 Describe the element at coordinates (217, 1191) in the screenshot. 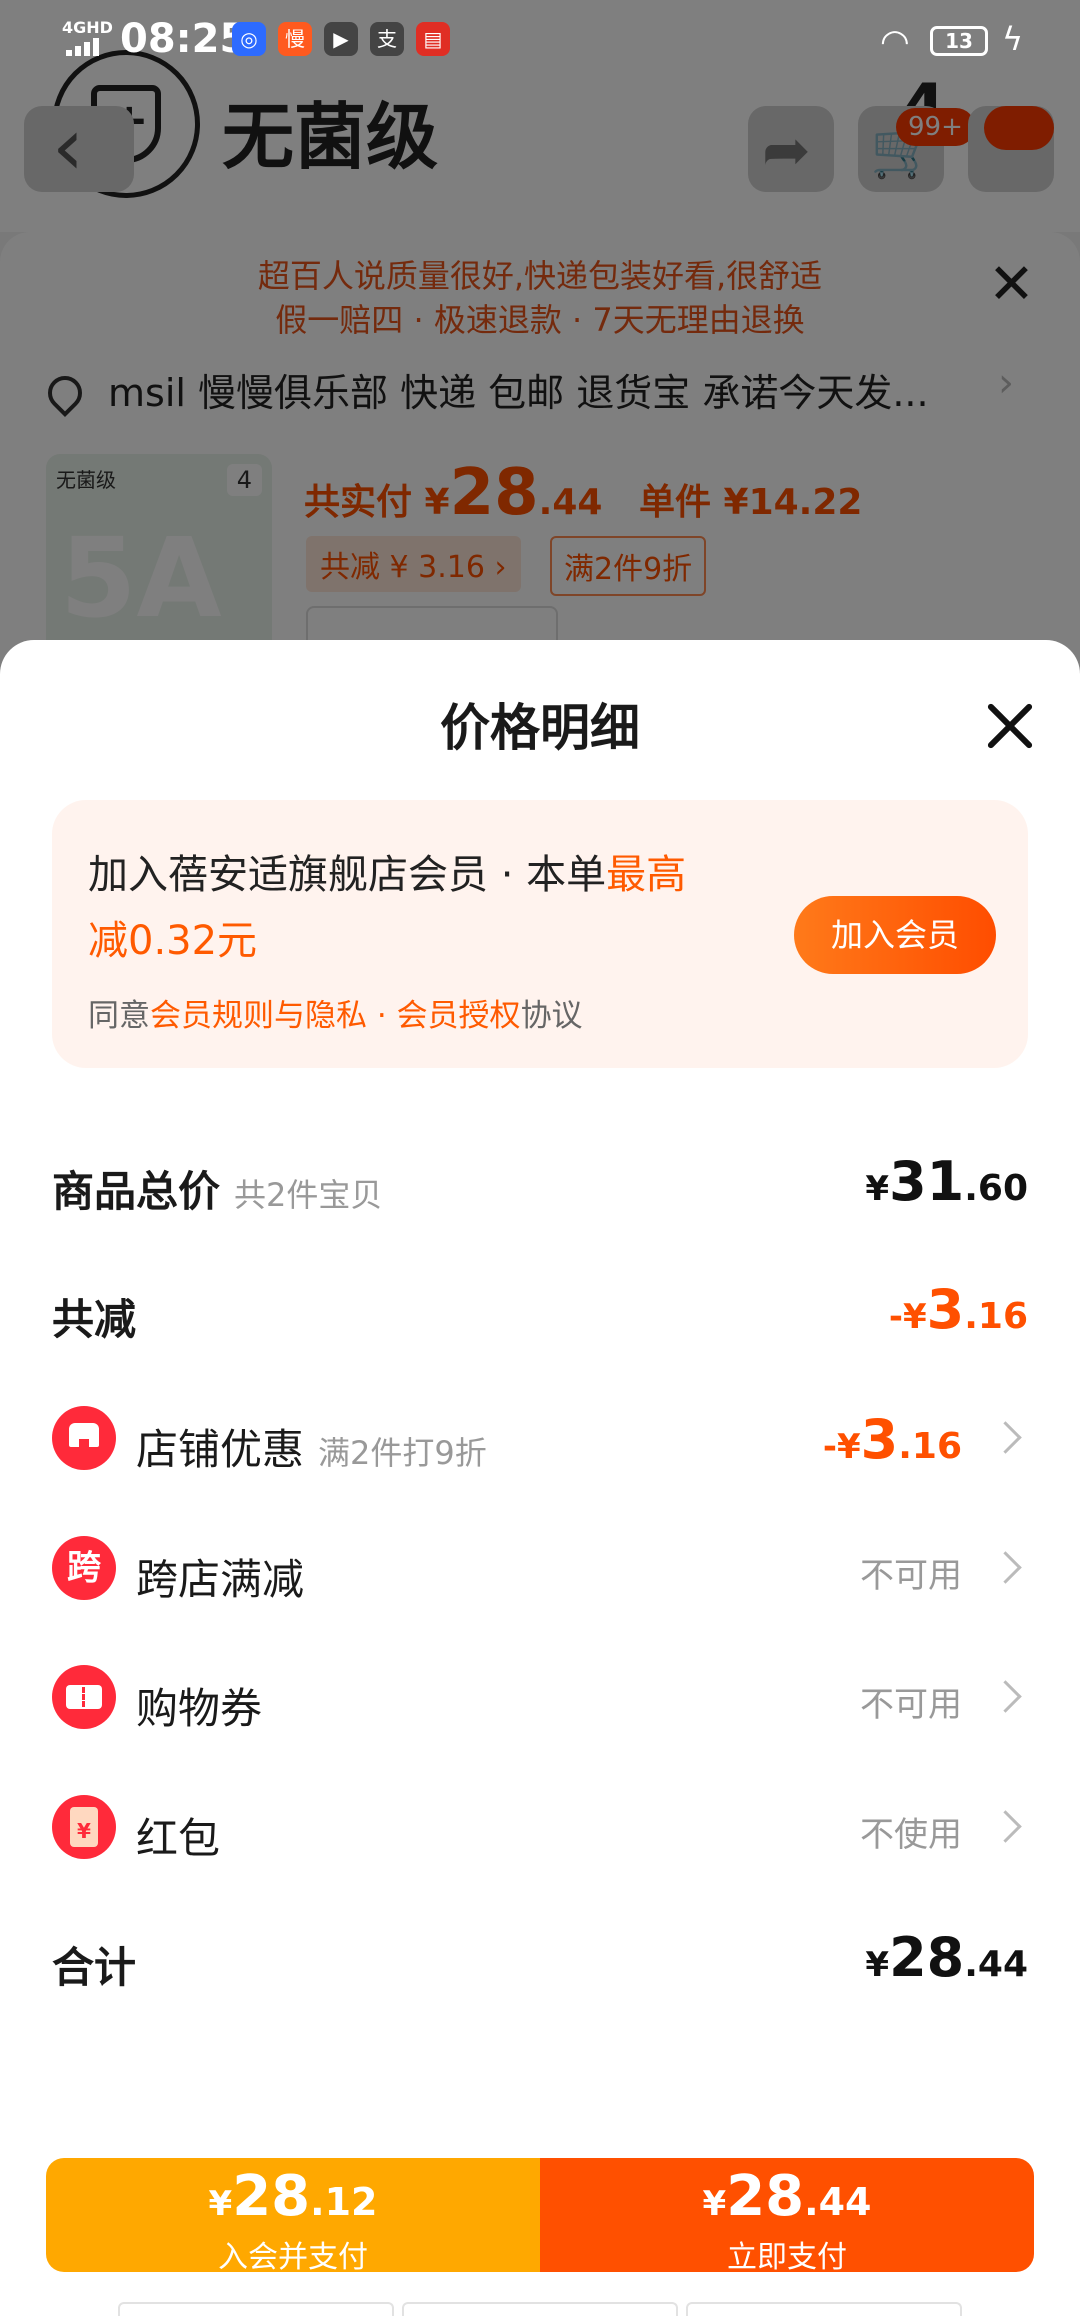

I see `total-price-label: 商品总价 共2件宝贝` at that location.